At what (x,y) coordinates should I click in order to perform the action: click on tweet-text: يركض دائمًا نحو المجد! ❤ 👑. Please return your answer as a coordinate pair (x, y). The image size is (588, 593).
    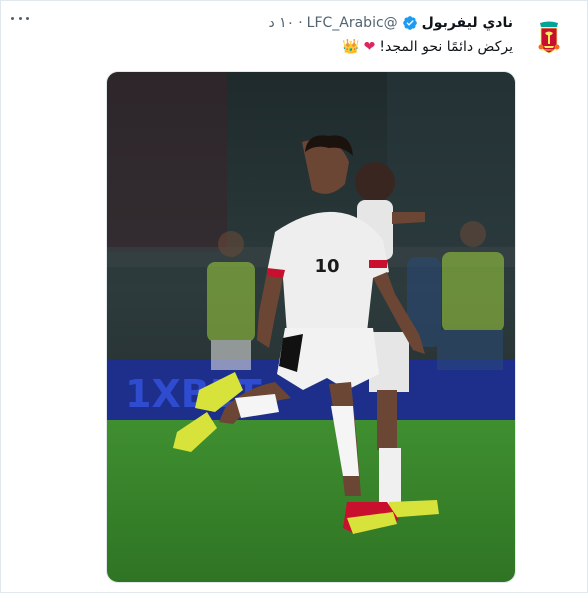
    Looking at the image, I should click on (427, 47).